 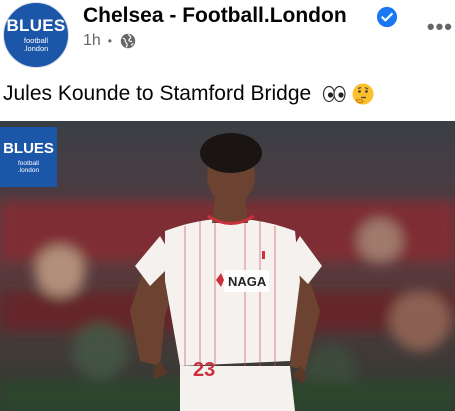 I want to click on globe-icon, so click(x=128, y=41).